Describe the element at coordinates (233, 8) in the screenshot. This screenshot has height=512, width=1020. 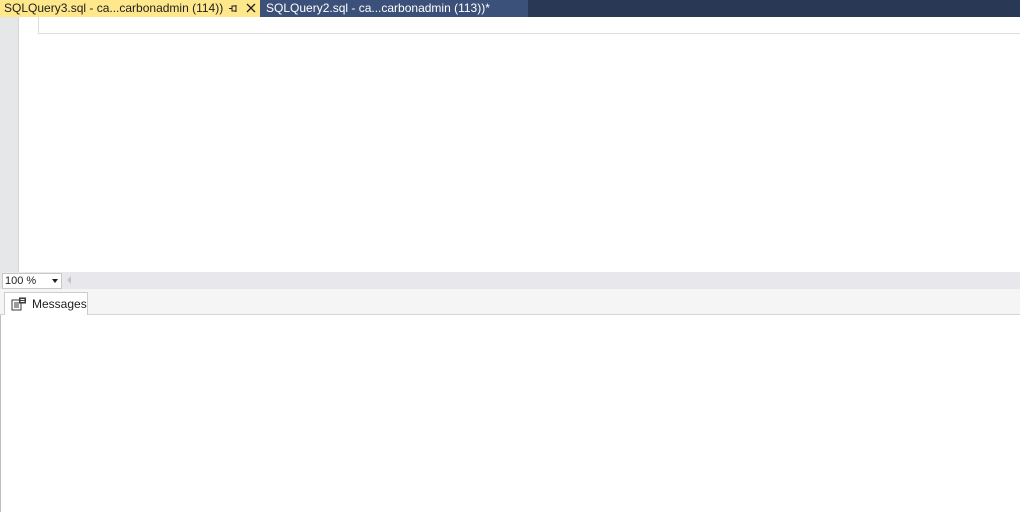
I see `pin-icon` at that location.